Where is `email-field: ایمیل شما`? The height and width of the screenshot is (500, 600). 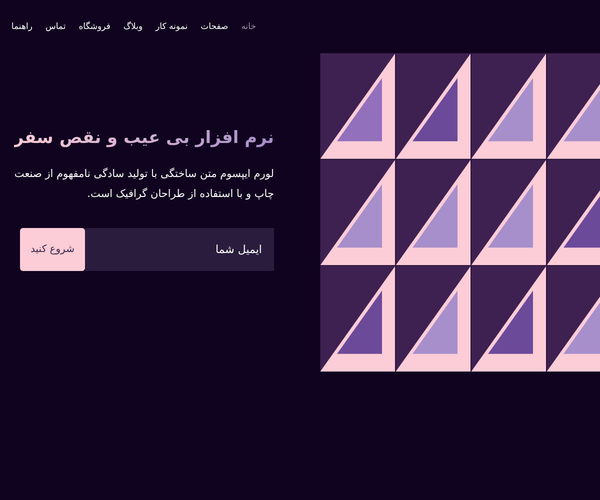 email-field: ایمیل شما is located at coordinates (179, 249).